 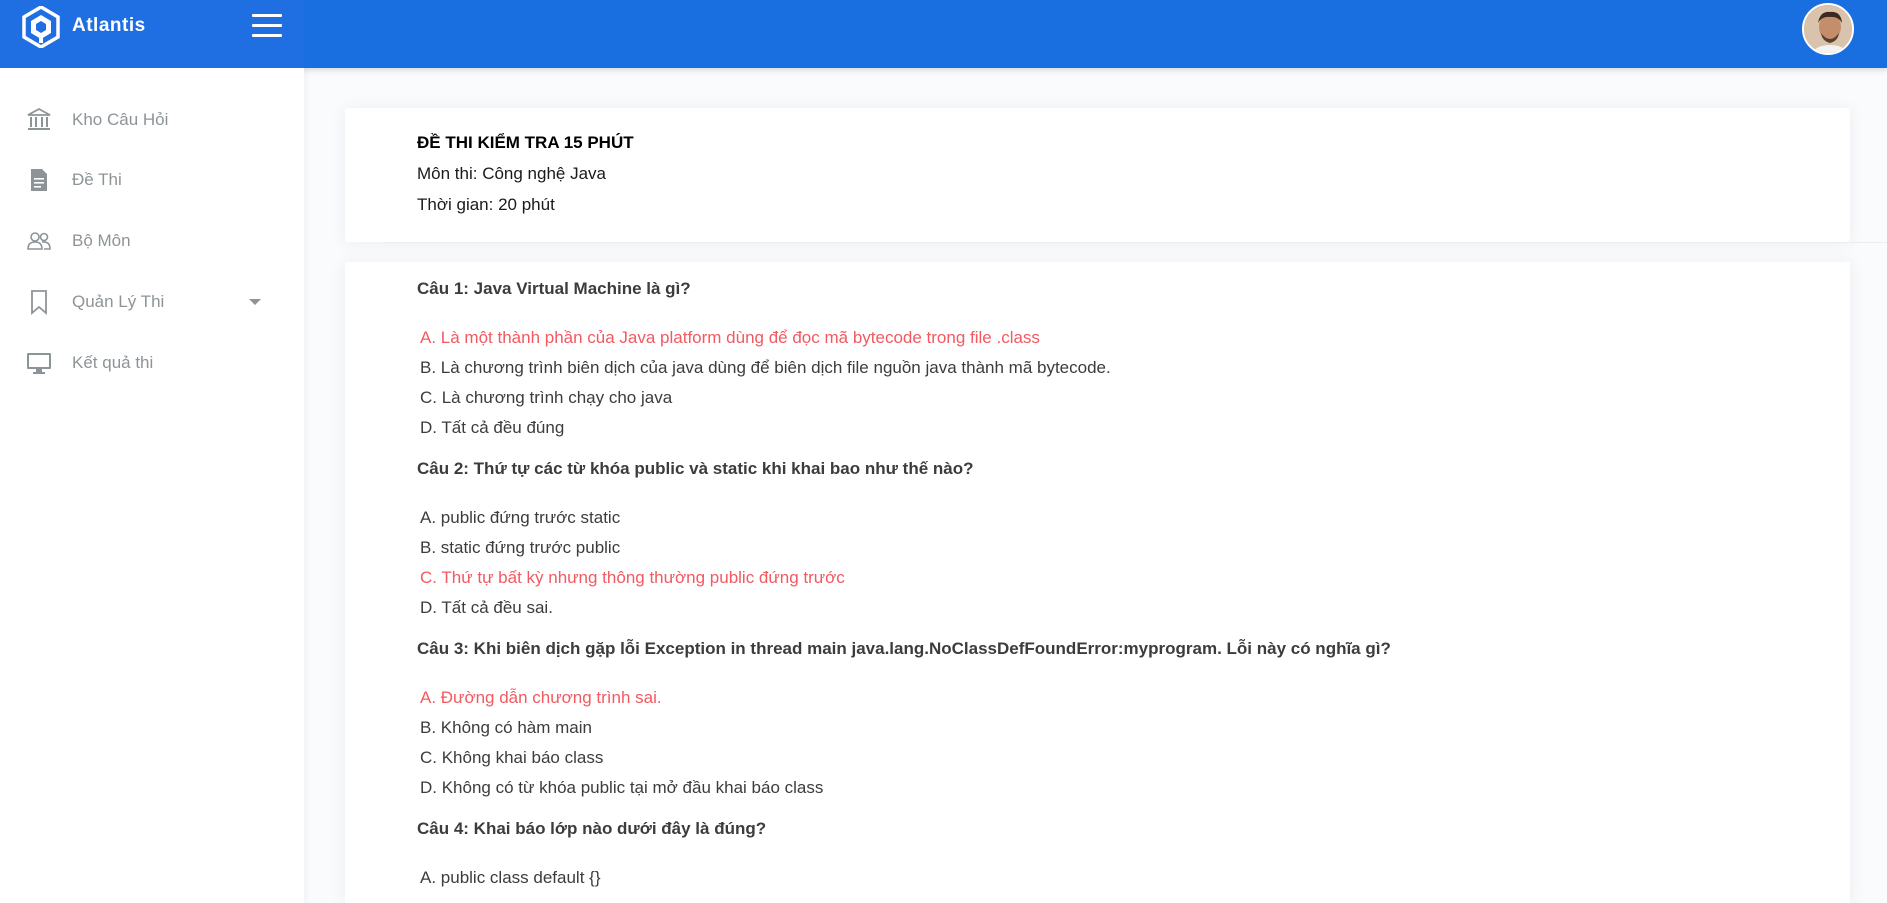 What do you see at coordinates (512, 173) in the screenshot?
I see `exam-subject: Môn thi: Công nghệ Java` at bounding box center [512, 173].